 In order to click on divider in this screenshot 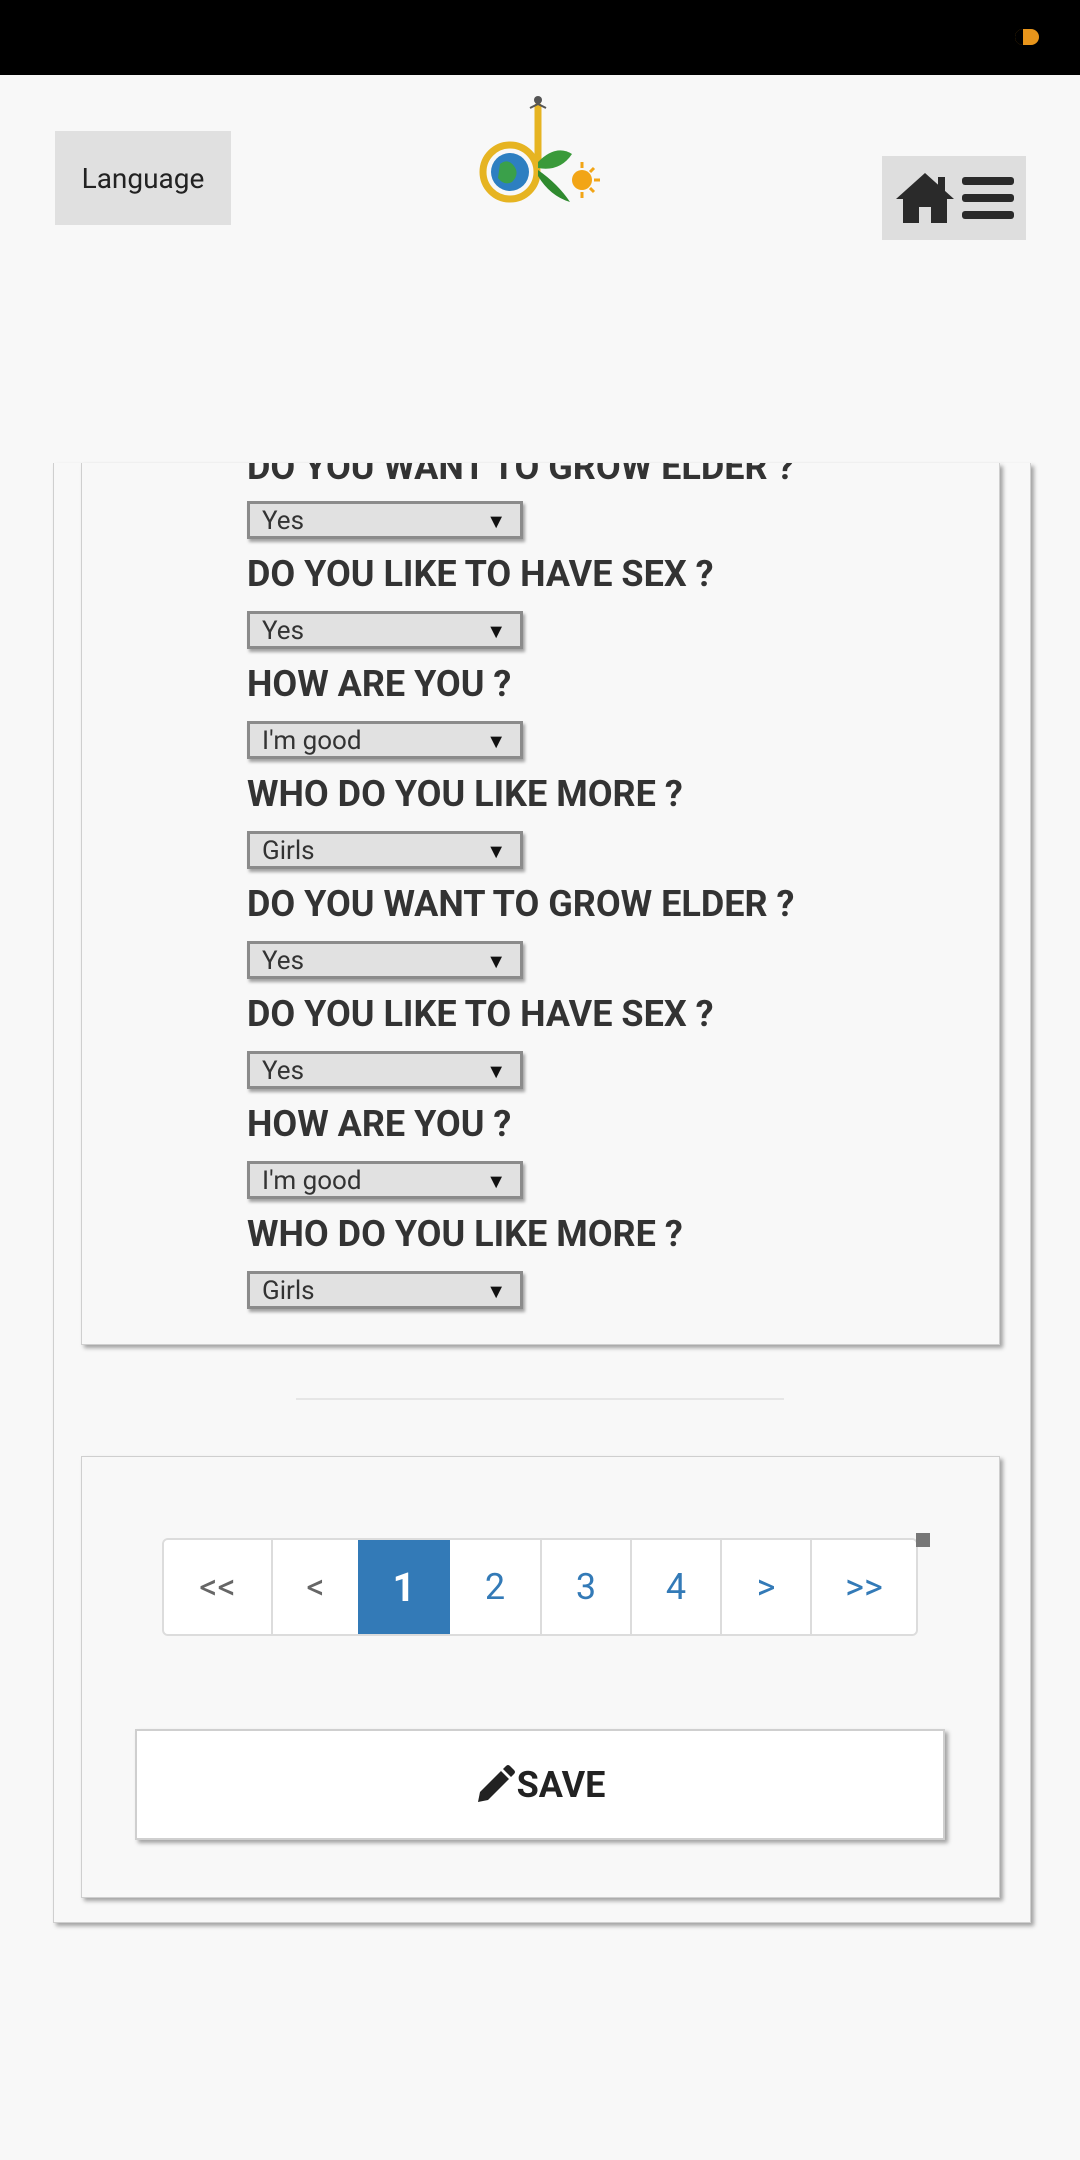, I will do `click(540, 1399)`.